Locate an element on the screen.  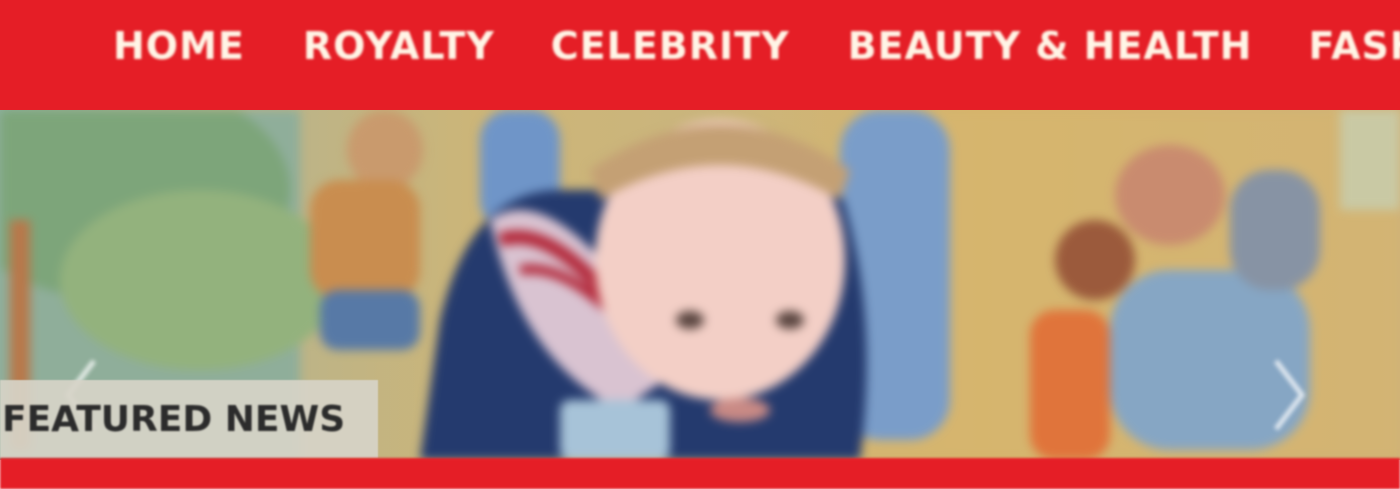
nav-item-celebrity: CELEBRITY is located at coordinates (670, 46).